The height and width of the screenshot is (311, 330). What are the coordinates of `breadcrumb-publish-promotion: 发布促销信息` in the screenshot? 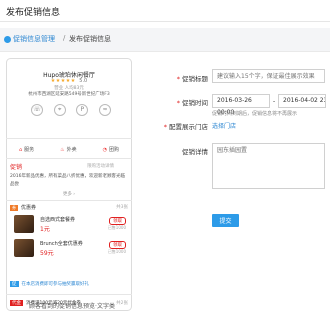 It's located at (90, 39).